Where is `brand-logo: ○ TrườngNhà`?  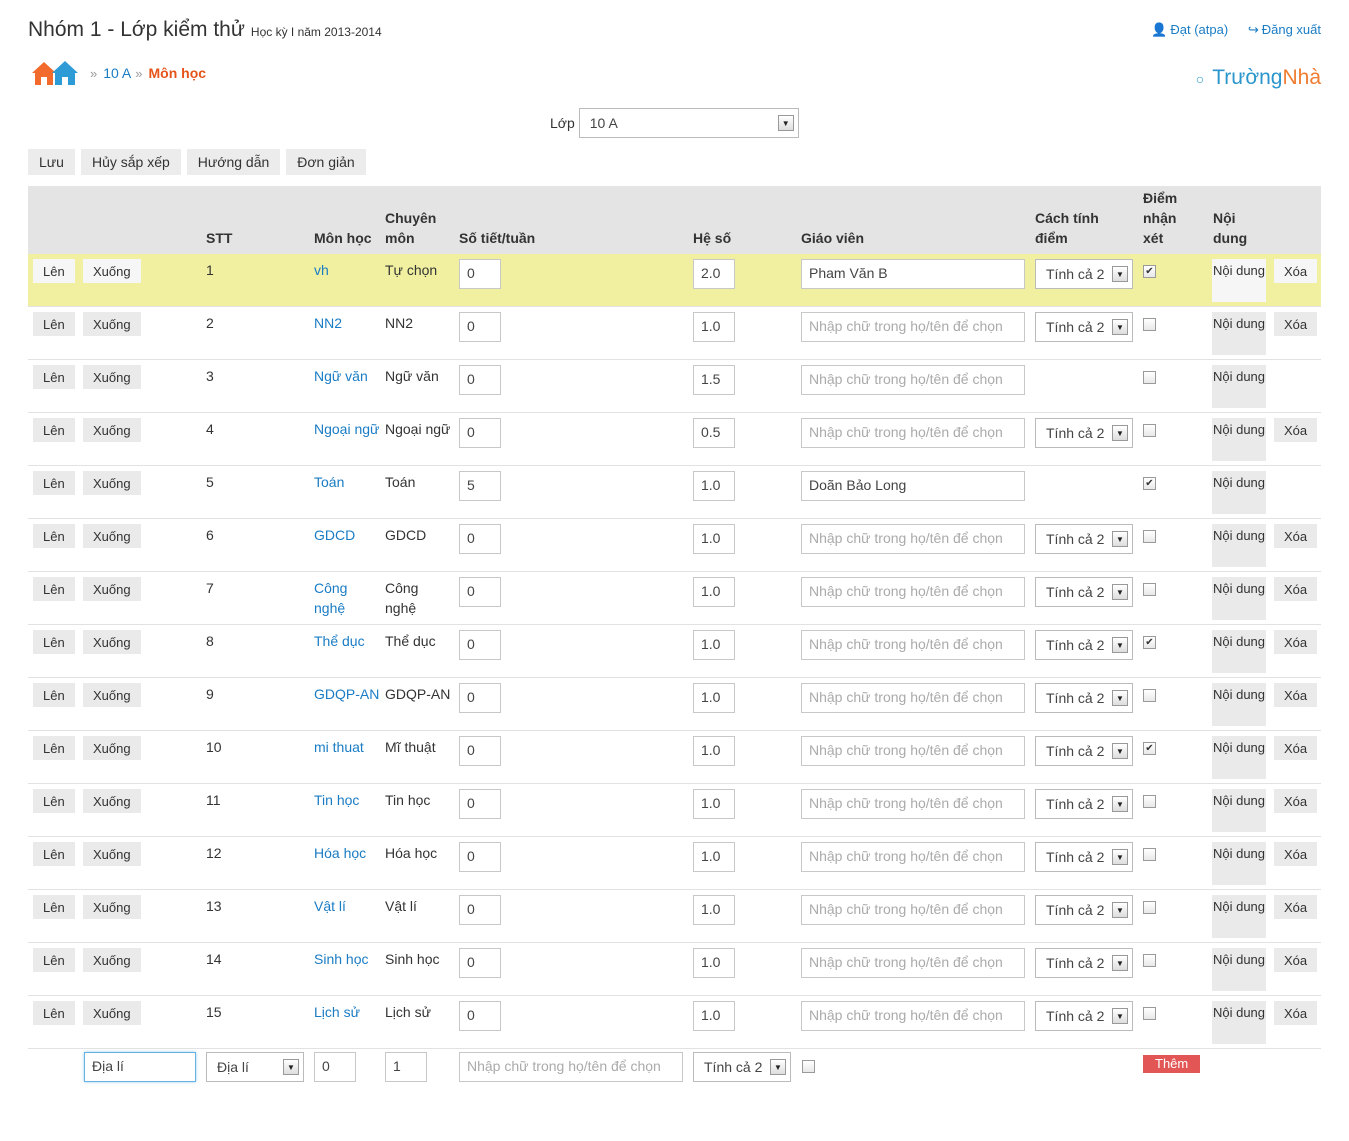
brand-logo: ○ TrườngNhà is located at coordinates (1258, 78).